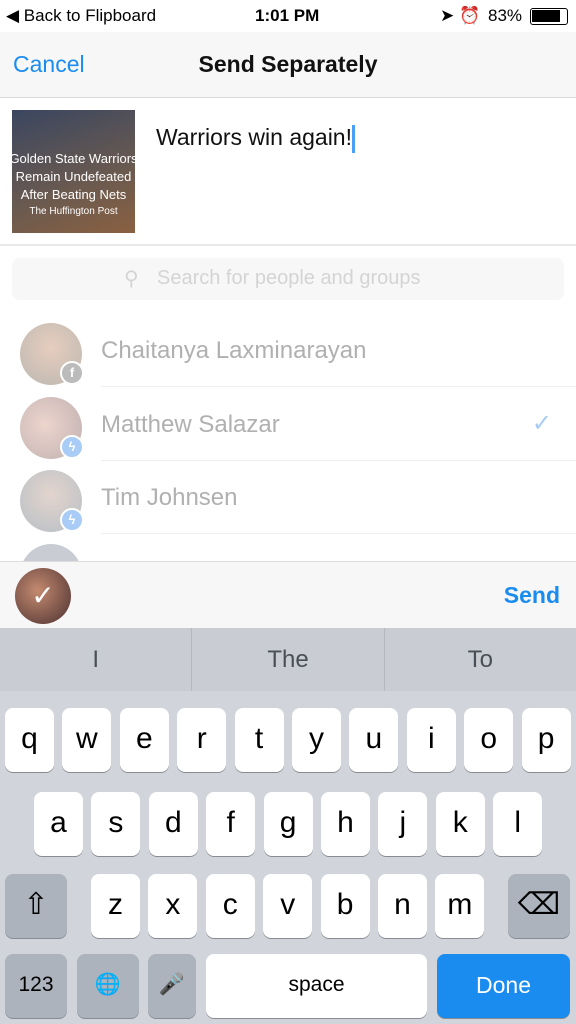  I want to click on contact-name: Chaitanya Laxminarayan, so click(234, 350).